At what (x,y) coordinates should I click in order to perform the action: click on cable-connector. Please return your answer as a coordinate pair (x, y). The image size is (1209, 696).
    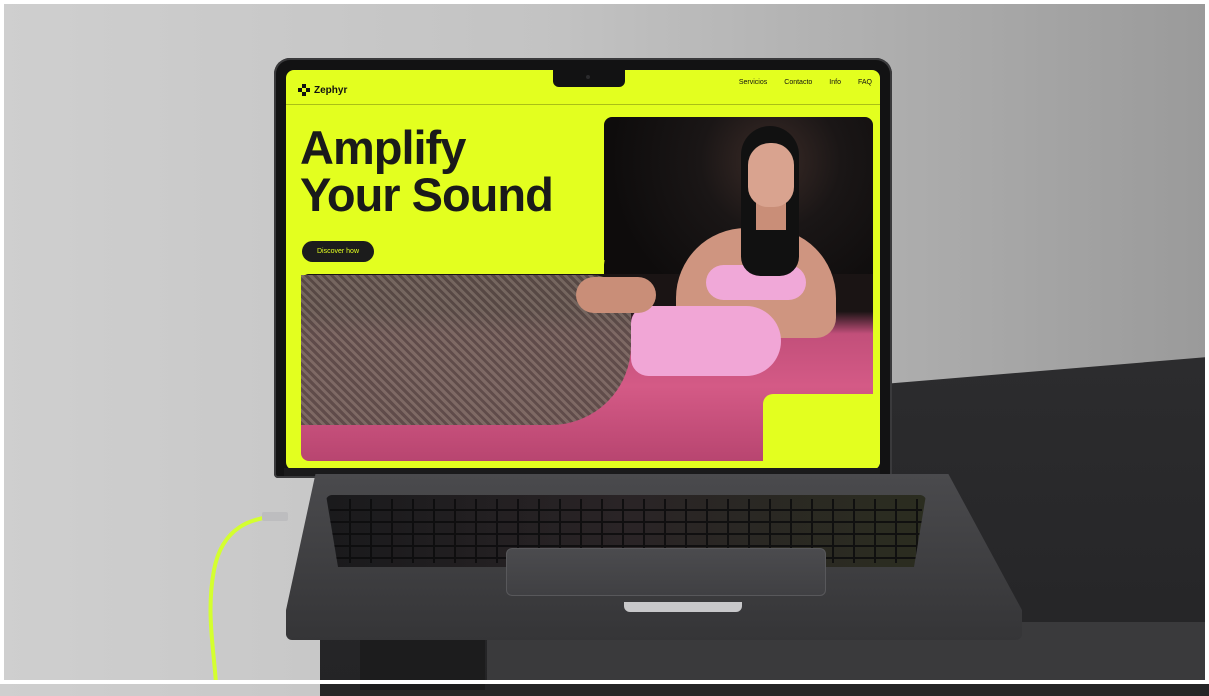
    Looking at the image, I should click on (275, 516).